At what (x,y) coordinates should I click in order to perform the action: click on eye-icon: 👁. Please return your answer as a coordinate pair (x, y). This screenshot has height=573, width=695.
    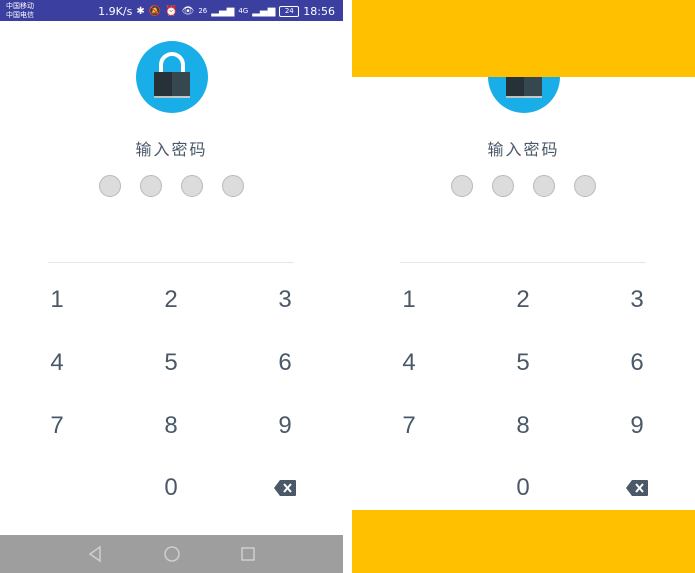
    Looking at the image, I should click on (188, 11).